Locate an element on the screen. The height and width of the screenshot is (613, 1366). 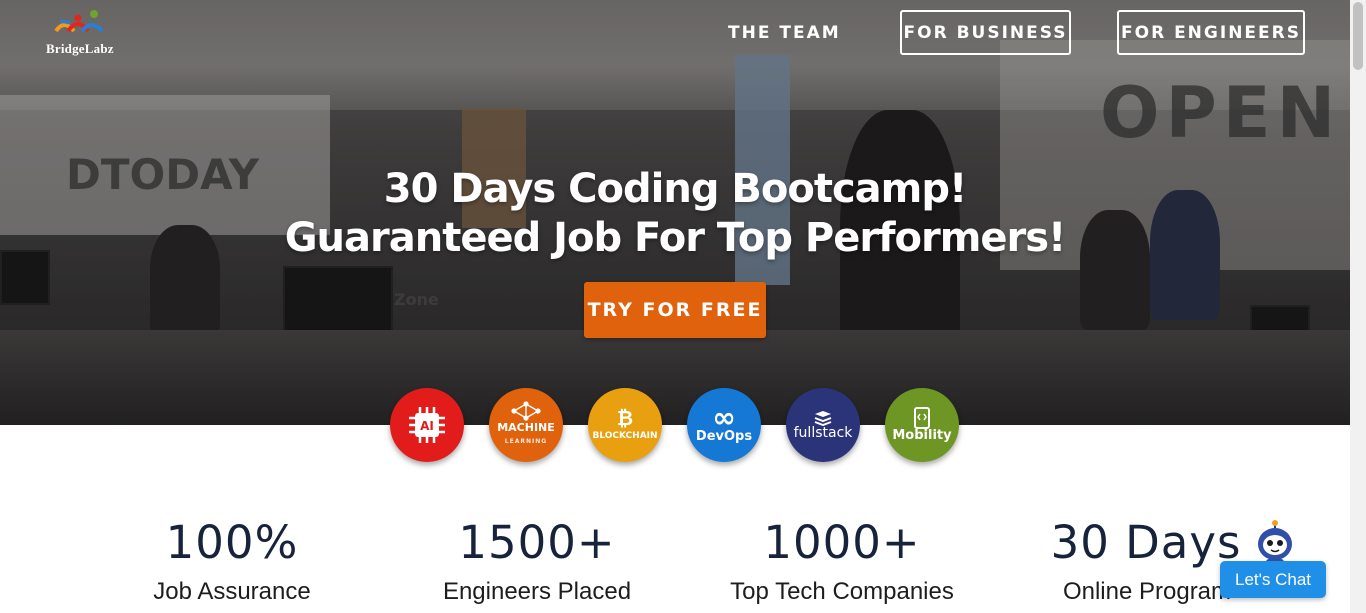
stat-label: Engineers Placed is located at coordinates (537, 591).